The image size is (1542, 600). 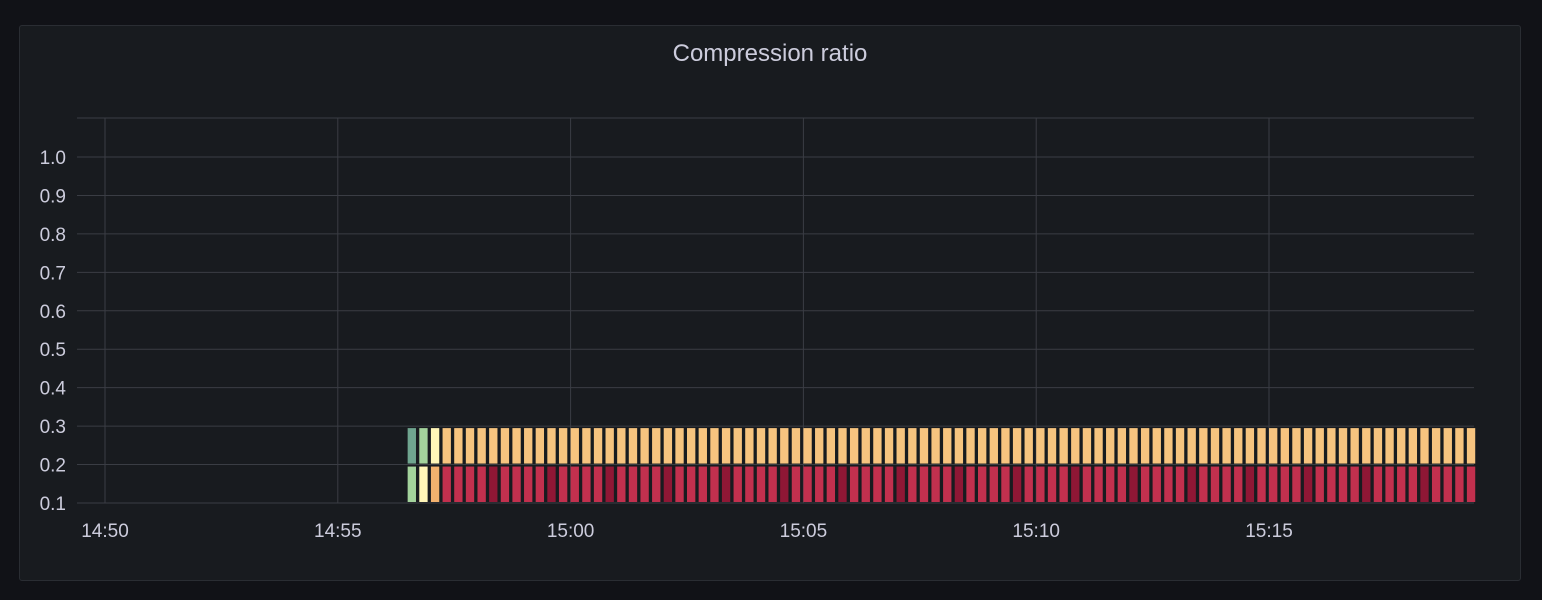 I want to click on x-tick-label: 15:00, so click(x=571, y=531).